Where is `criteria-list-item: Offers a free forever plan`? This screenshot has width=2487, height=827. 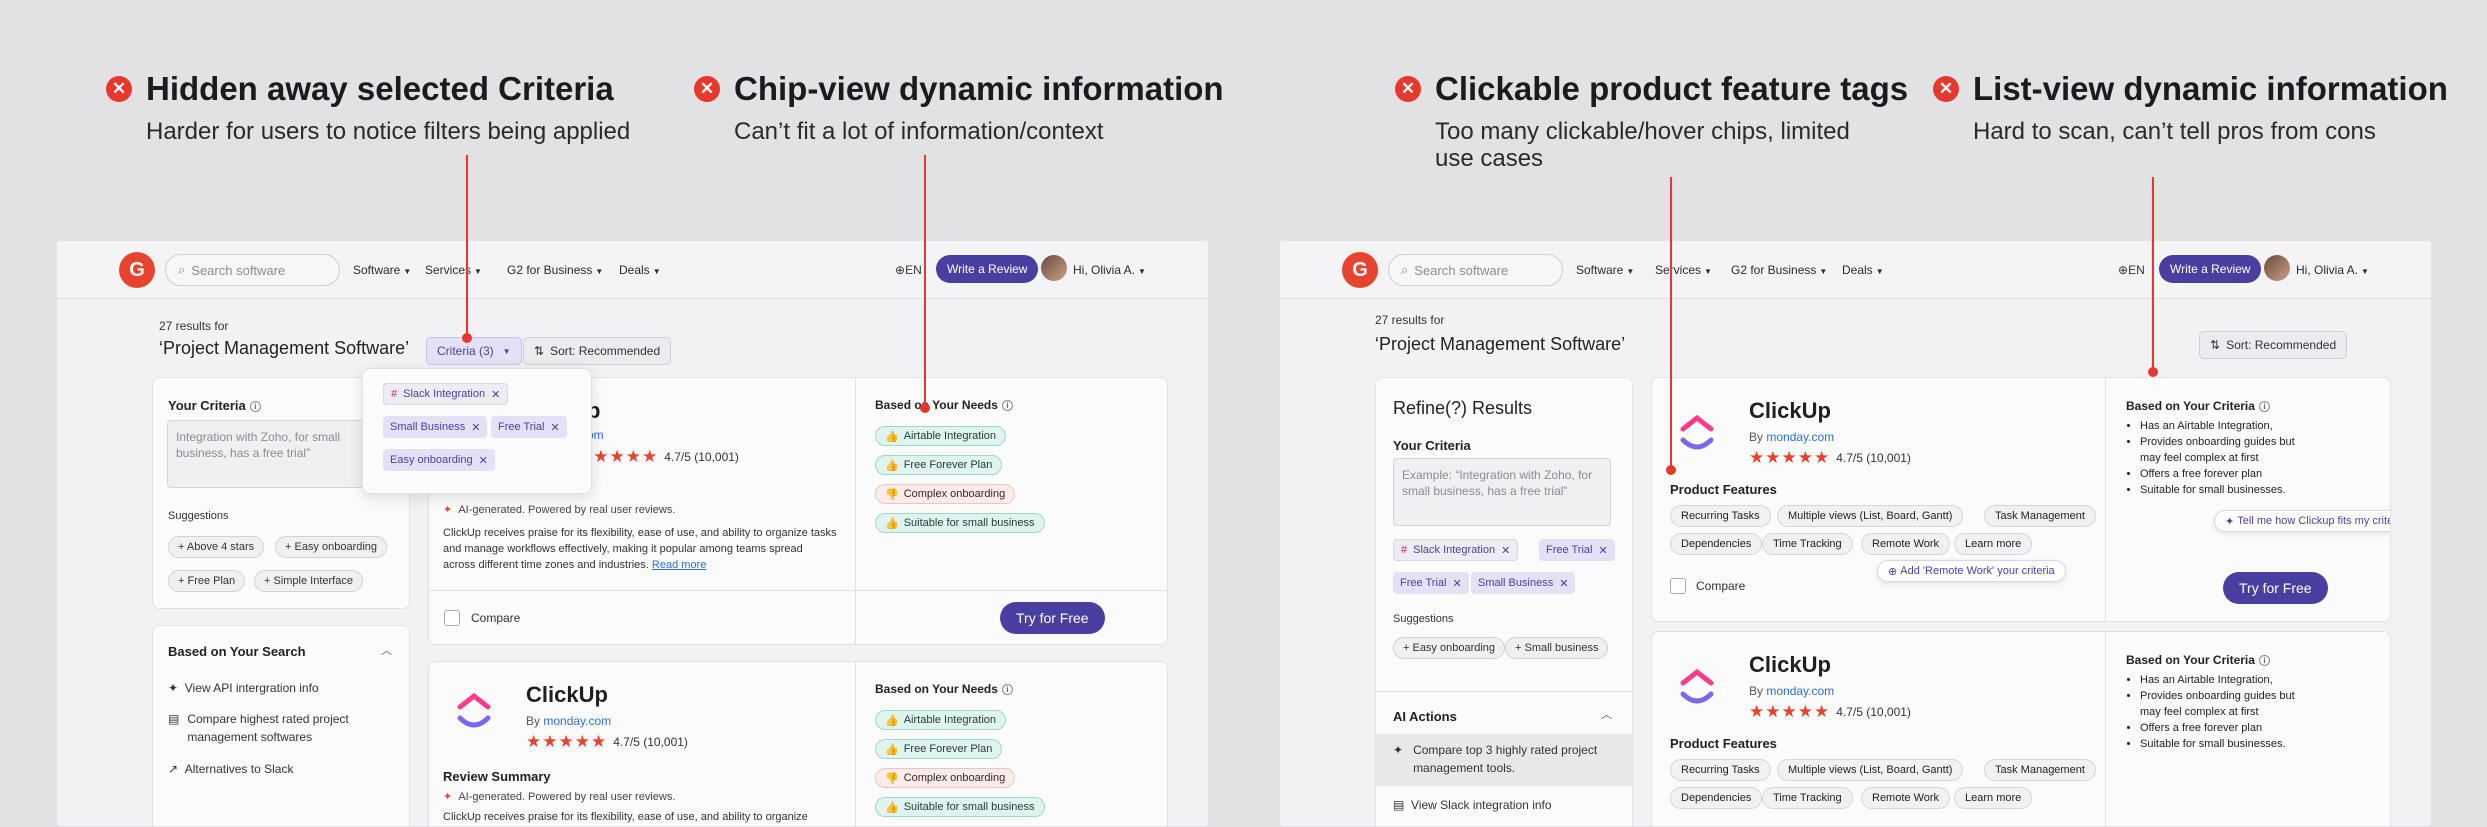 criteria-list-item: Offers a free forever plan is located at coordinates (2224, 474).